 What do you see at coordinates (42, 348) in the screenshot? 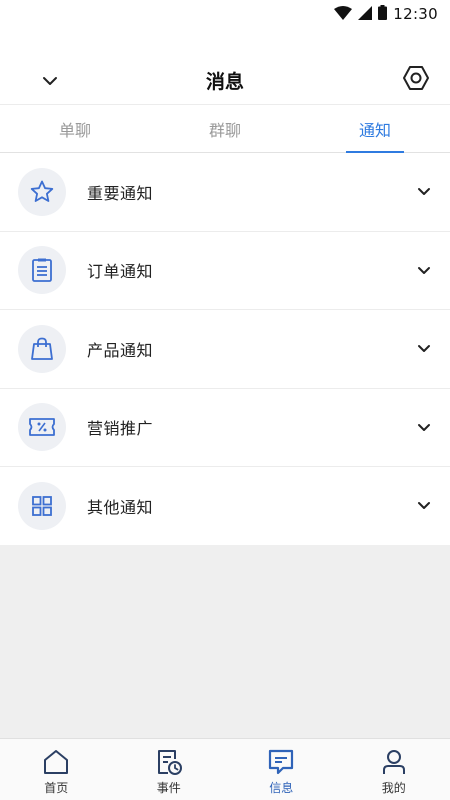
I see `shopping-bag-icon` at bounding box center [42, 348].